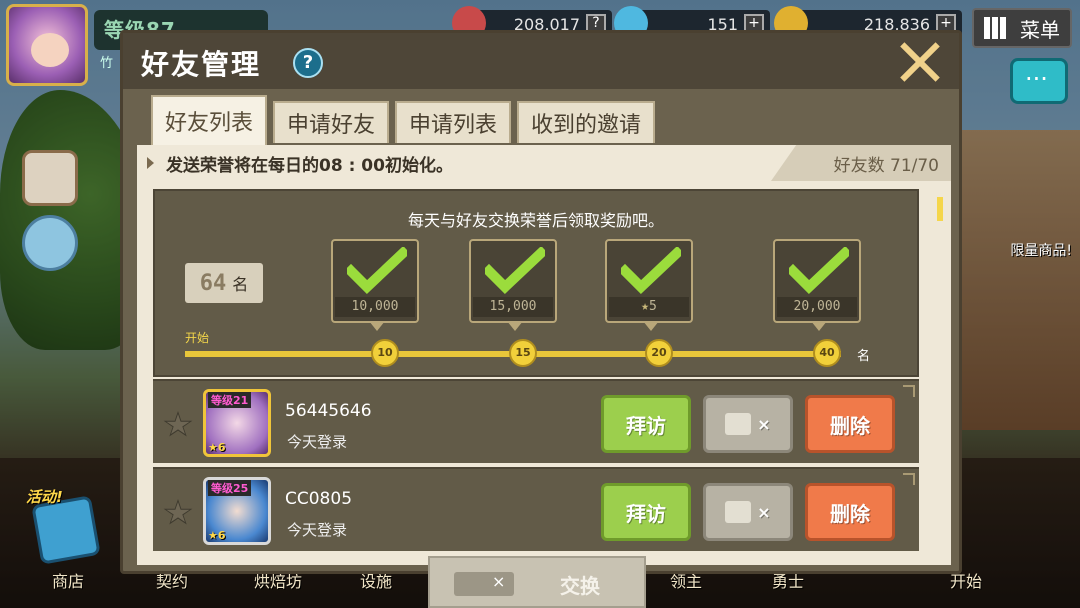 Image resolution: width=1080 pixels, height=608 pixels. Describe the element at coordinates (1039, 81) in the screenshot. I see `chat-button` at that location.